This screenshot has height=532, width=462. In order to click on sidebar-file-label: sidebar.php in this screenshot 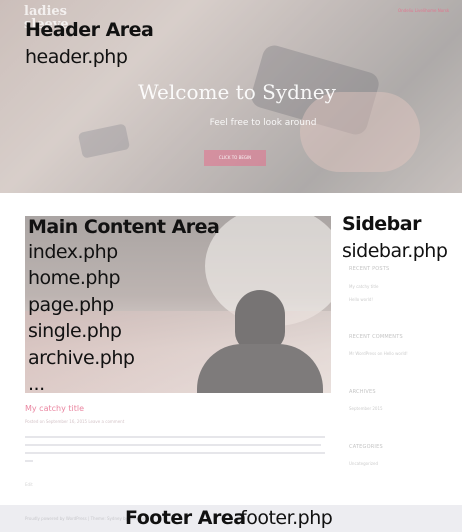, I will do `click(395, 251)`.